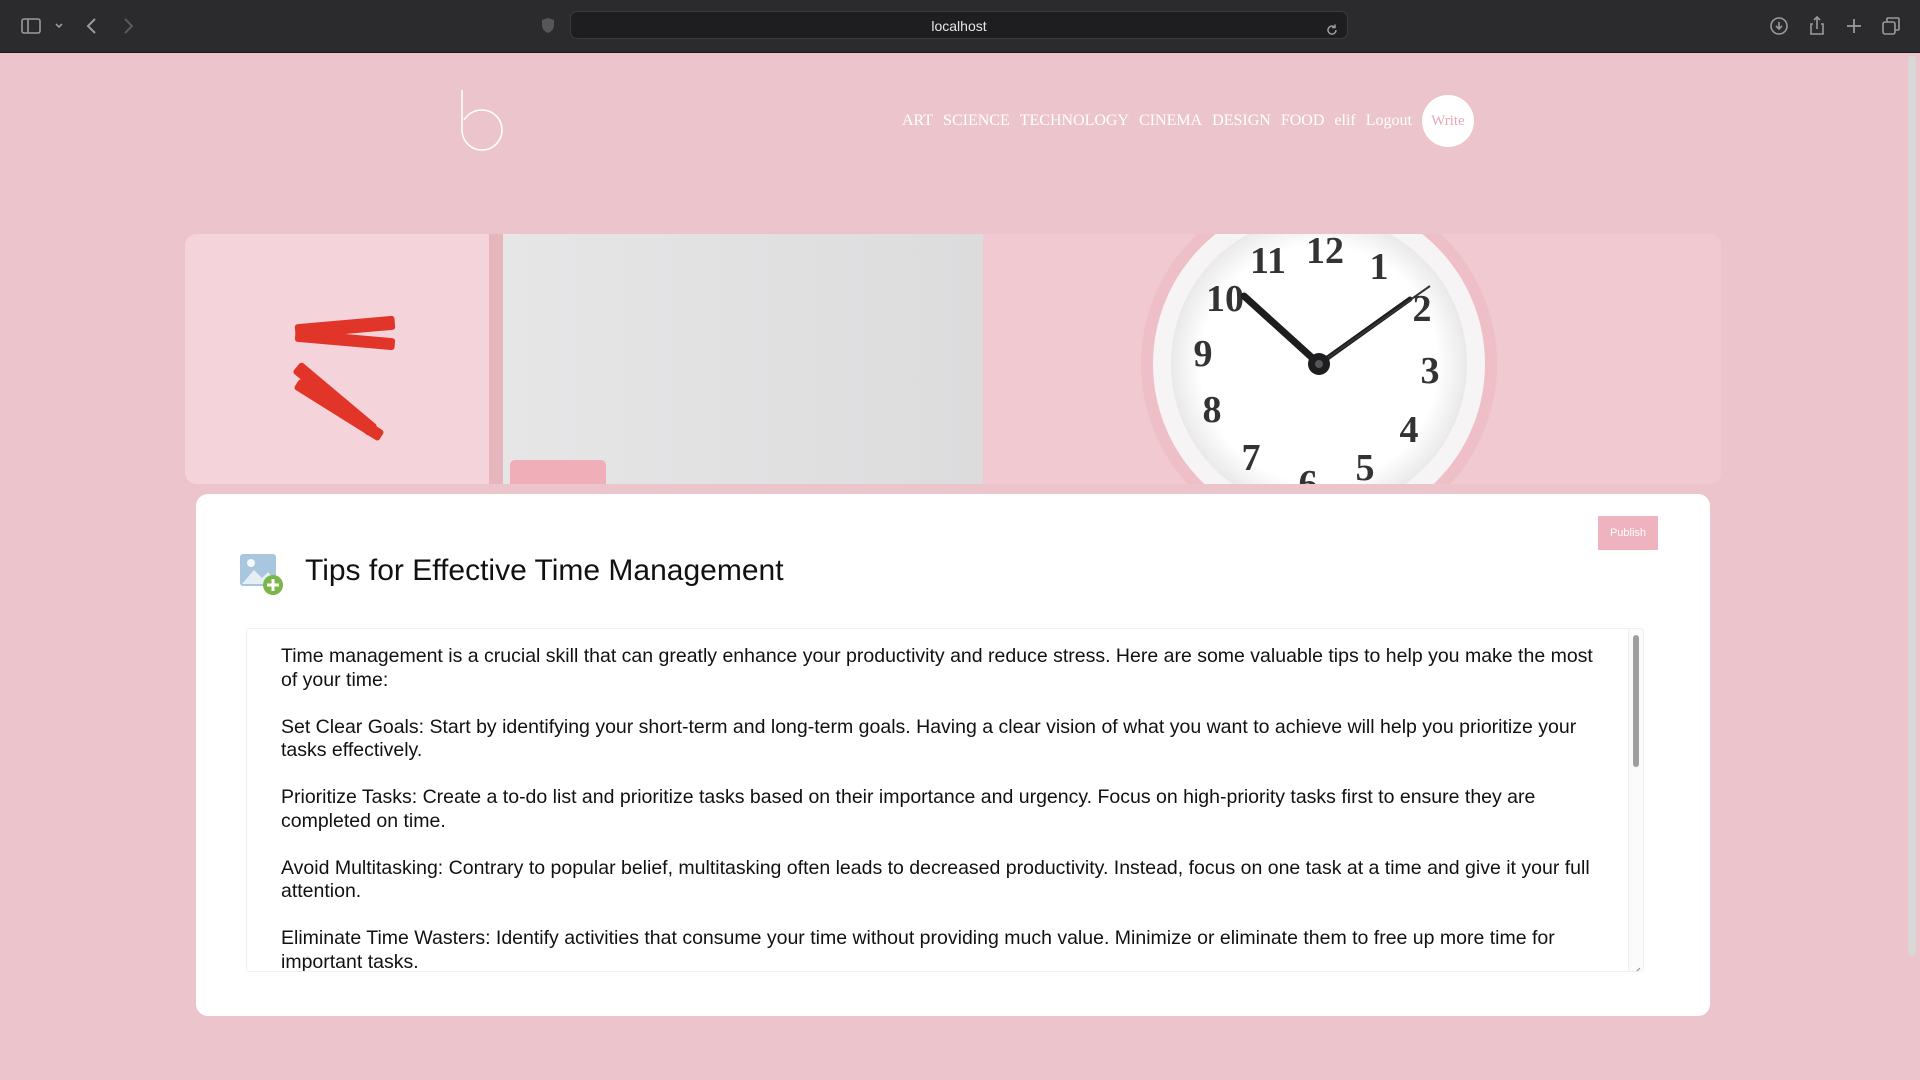 The height and width of the screenshot is (1080, 1920). I want to click on sidebar-toggle-icon, so click(31, 26).